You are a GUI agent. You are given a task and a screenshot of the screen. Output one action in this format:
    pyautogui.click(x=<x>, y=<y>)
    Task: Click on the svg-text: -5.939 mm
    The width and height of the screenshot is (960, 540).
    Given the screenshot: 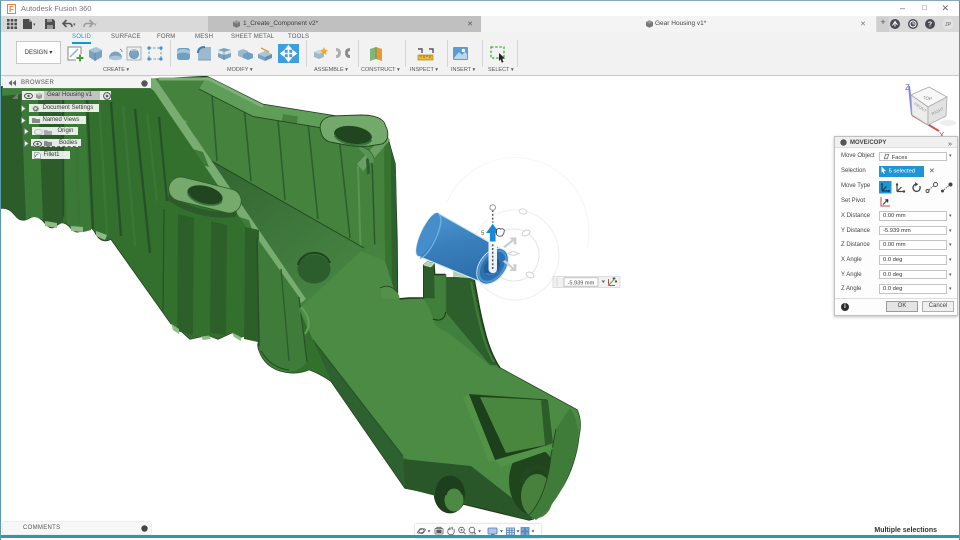 What is the action you would take?
    pyautogui.click(x=581, y=283)
    